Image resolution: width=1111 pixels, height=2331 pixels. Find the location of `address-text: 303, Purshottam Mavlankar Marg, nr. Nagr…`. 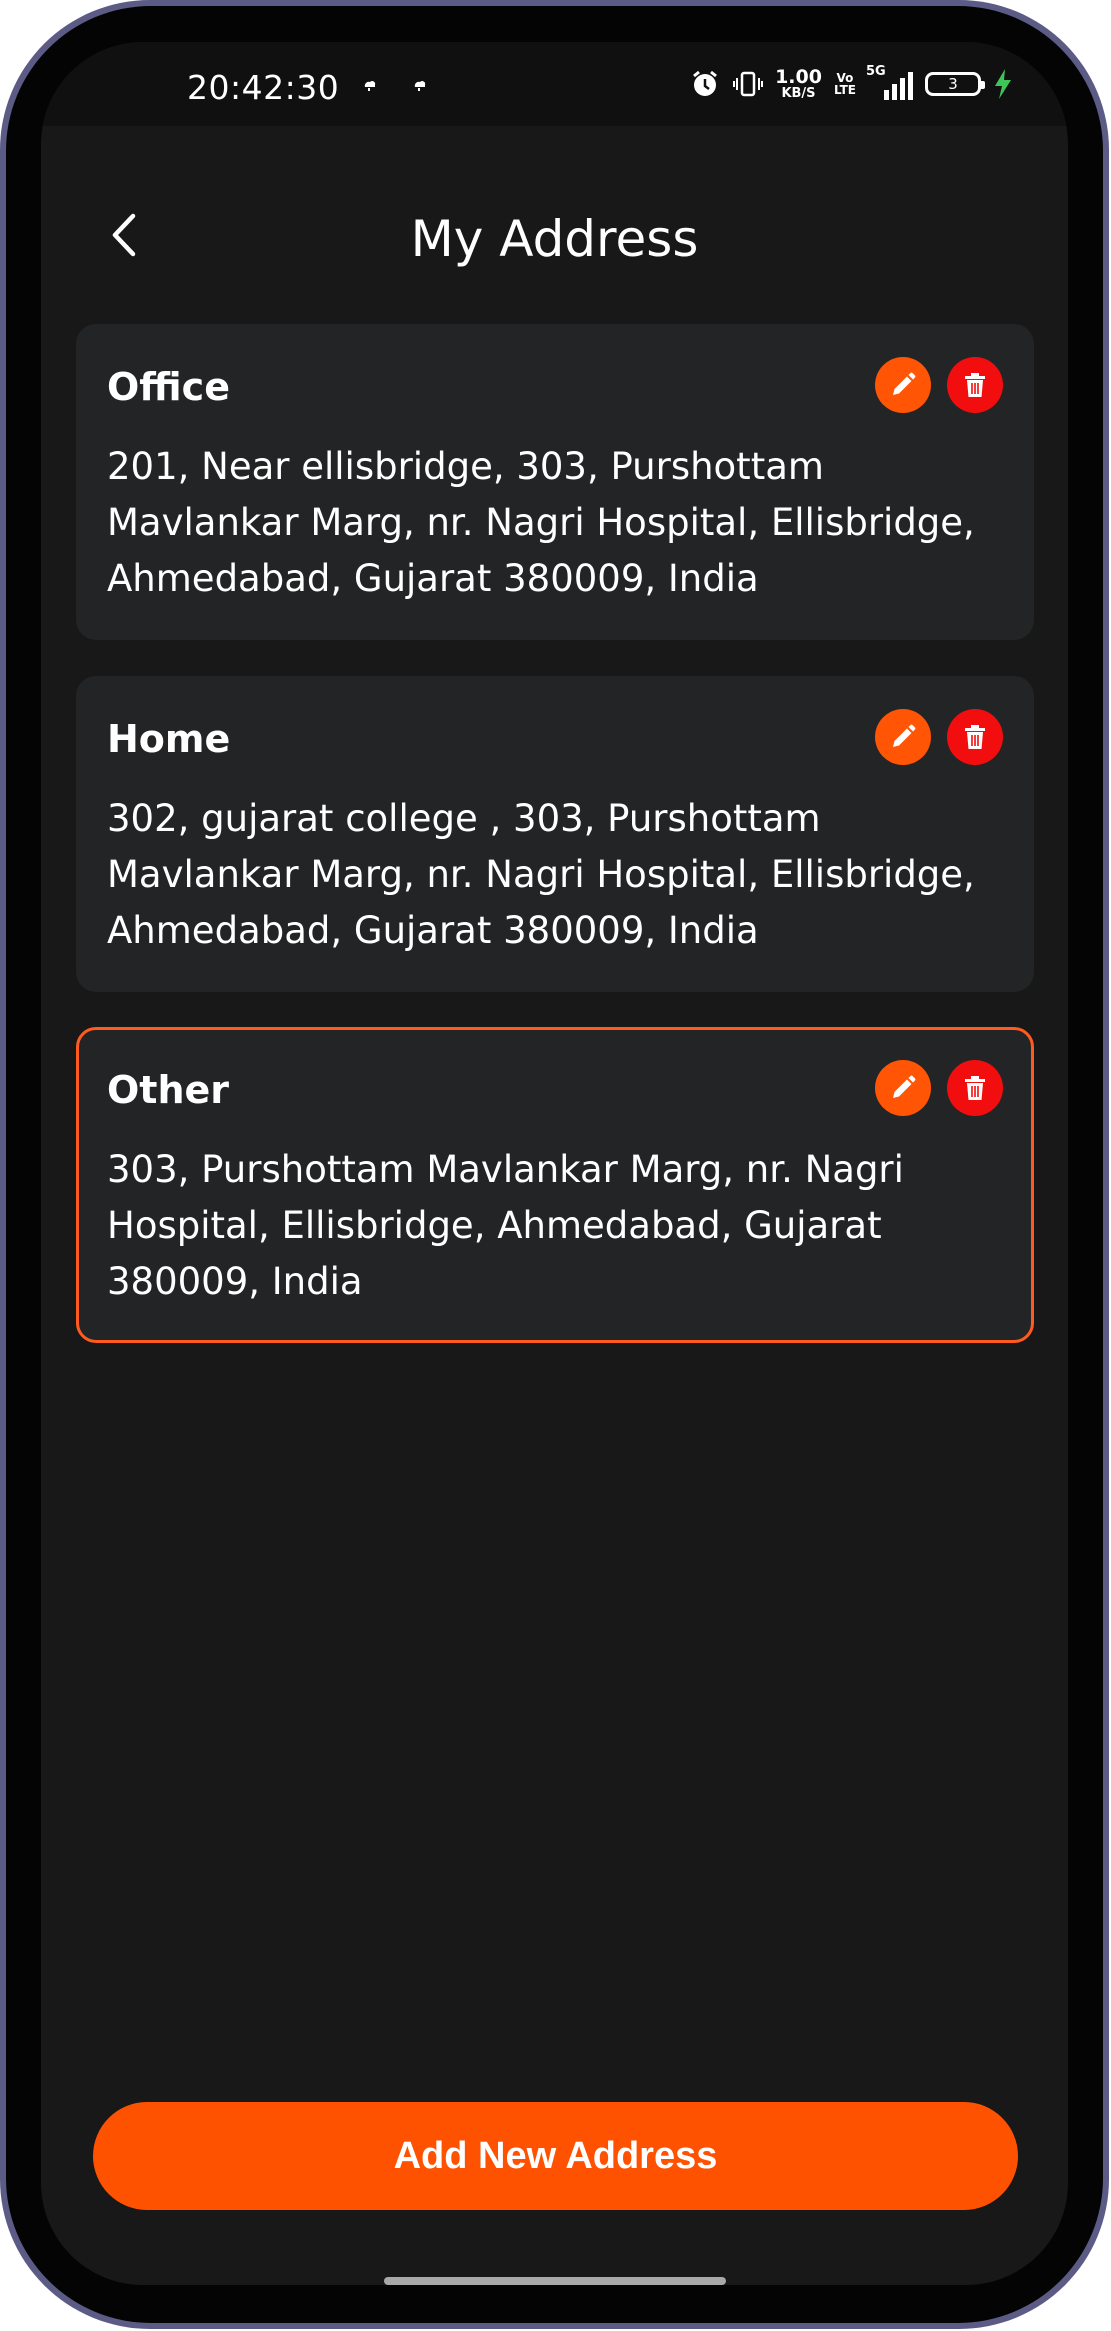

address-text: 303, Purshottam Mavlankar Marg, nr. Nagr… is located at coordinates (505, 1225).